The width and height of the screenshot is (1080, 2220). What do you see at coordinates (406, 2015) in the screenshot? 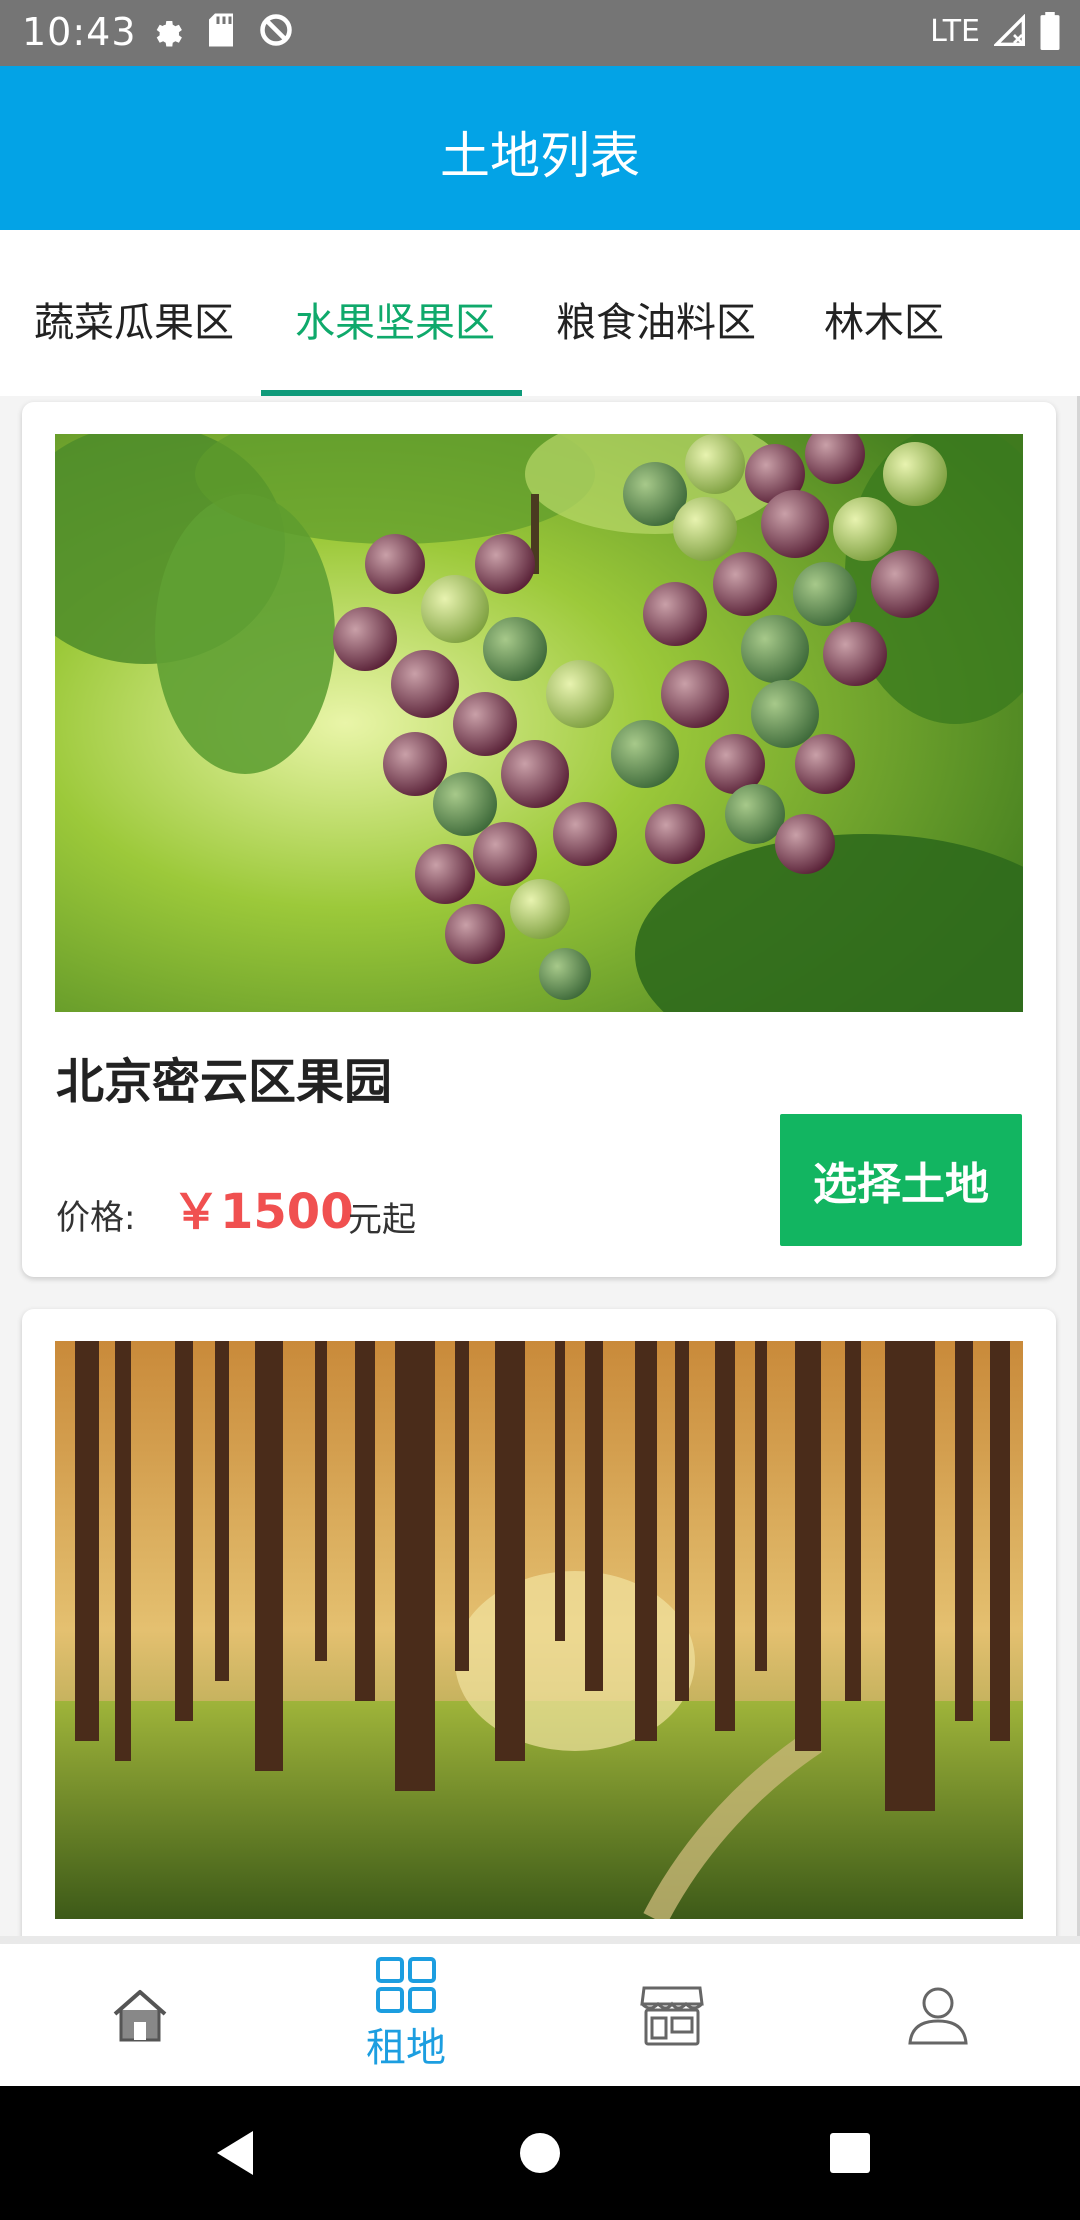
I see `nav-rent-land: 租地` at bounding box center [406, 2015].